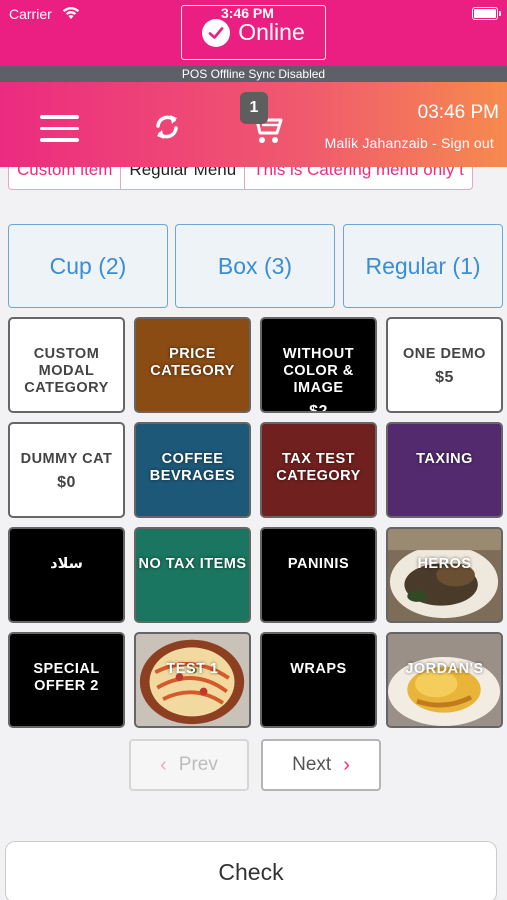 This screenshot has height=900, width=507. I want to click on item-tile: JORDAN'S, so click(444, 680).